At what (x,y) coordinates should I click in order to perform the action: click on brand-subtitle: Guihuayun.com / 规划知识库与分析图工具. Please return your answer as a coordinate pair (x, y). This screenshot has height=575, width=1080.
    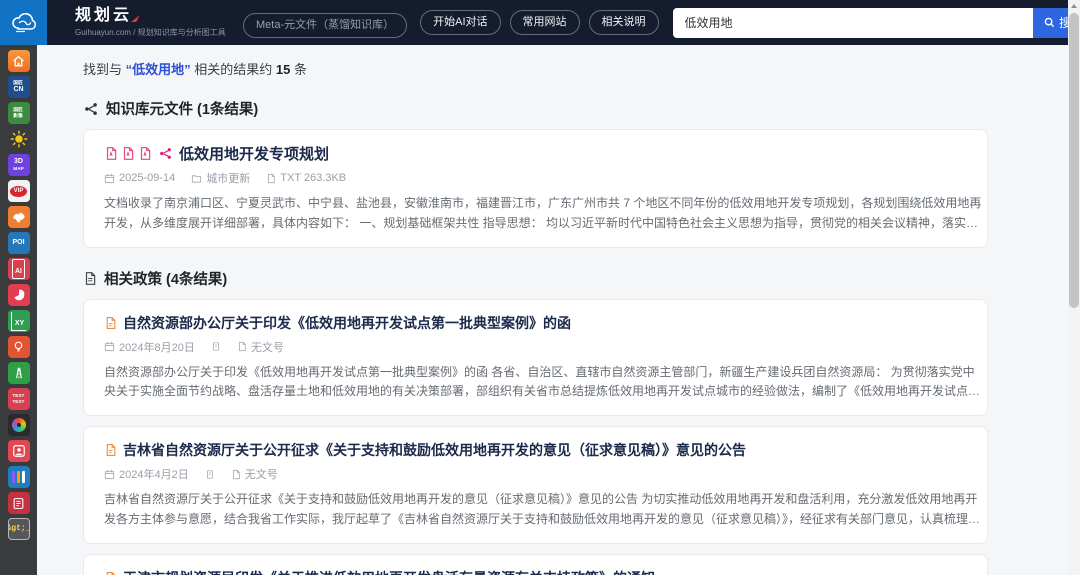
    Looking at the image, I should click on (150, 32).